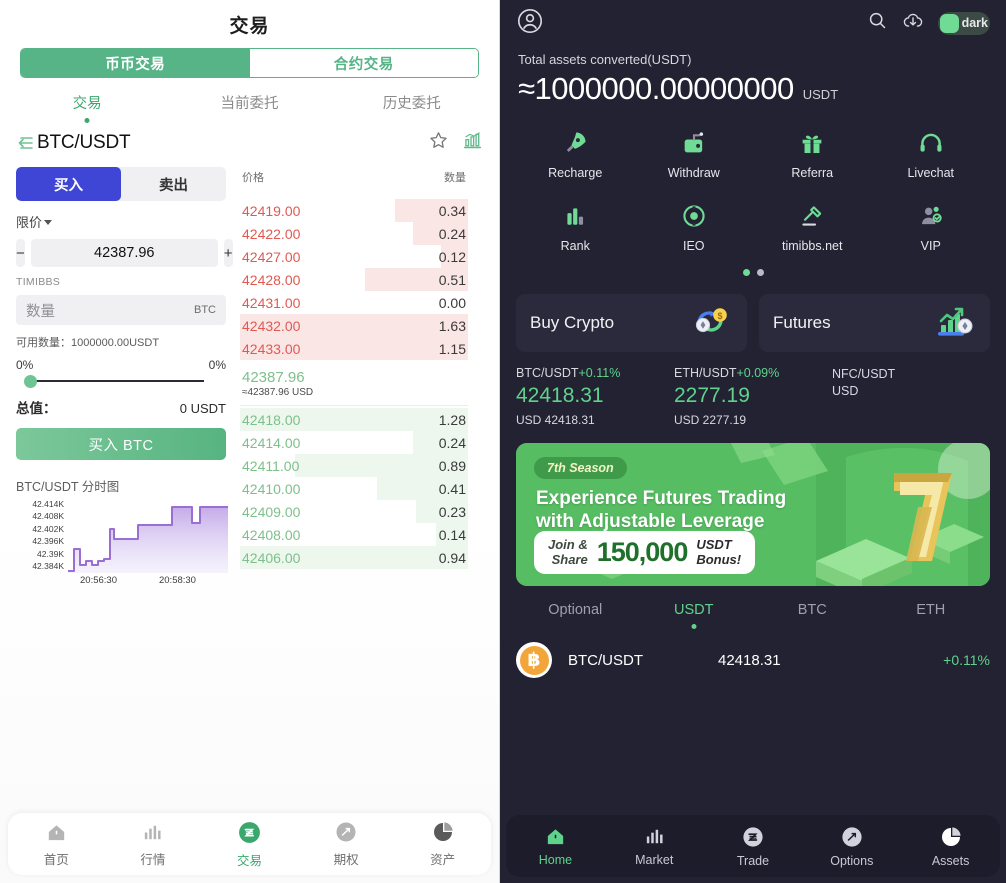  Describe the element at coordinates (271, 256) in the screenshot. I see `order-price: 42427.00` at that location.